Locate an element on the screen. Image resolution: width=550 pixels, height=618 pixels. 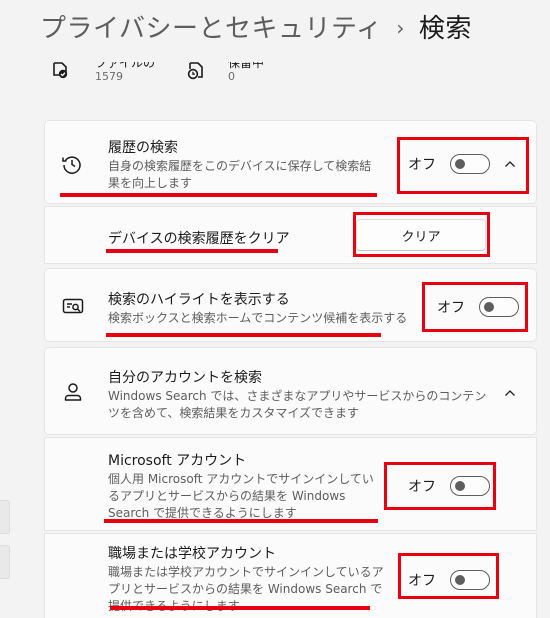
clock-document-icon is located at coordinates (195, 71).